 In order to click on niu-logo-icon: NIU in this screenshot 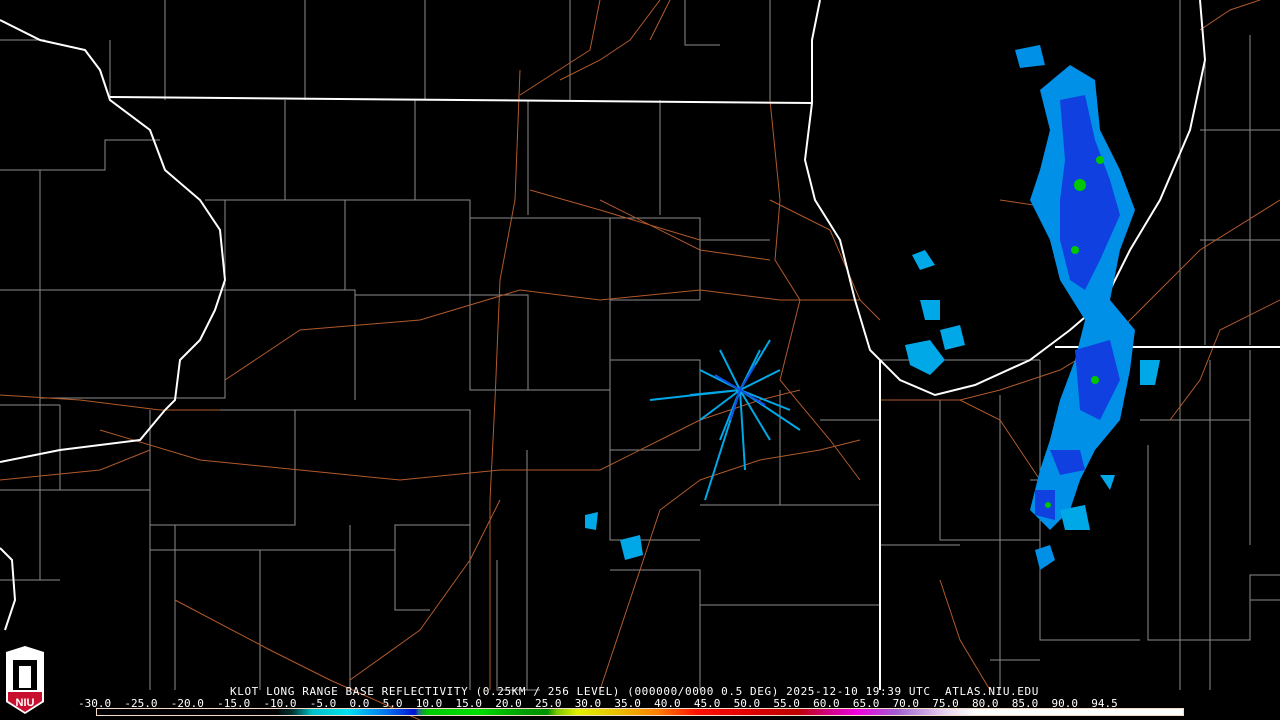, I will do `click(25, 682)`.